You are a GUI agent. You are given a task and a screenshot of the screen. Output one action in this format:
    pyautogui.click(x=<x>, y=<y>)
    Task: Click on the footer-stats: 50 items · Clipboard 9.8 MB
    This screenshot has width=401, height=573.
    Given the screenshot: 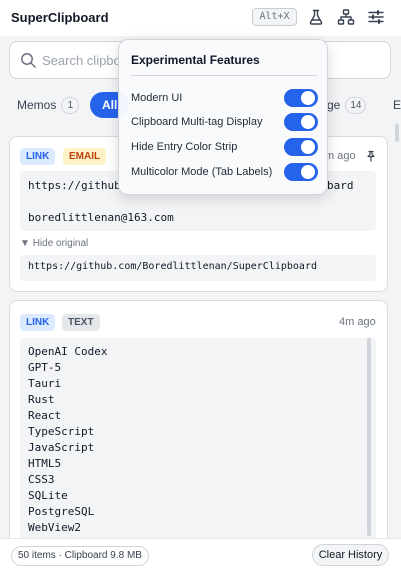 What is the action you would take?
    pyautogui.click(x=80, y=556)
    